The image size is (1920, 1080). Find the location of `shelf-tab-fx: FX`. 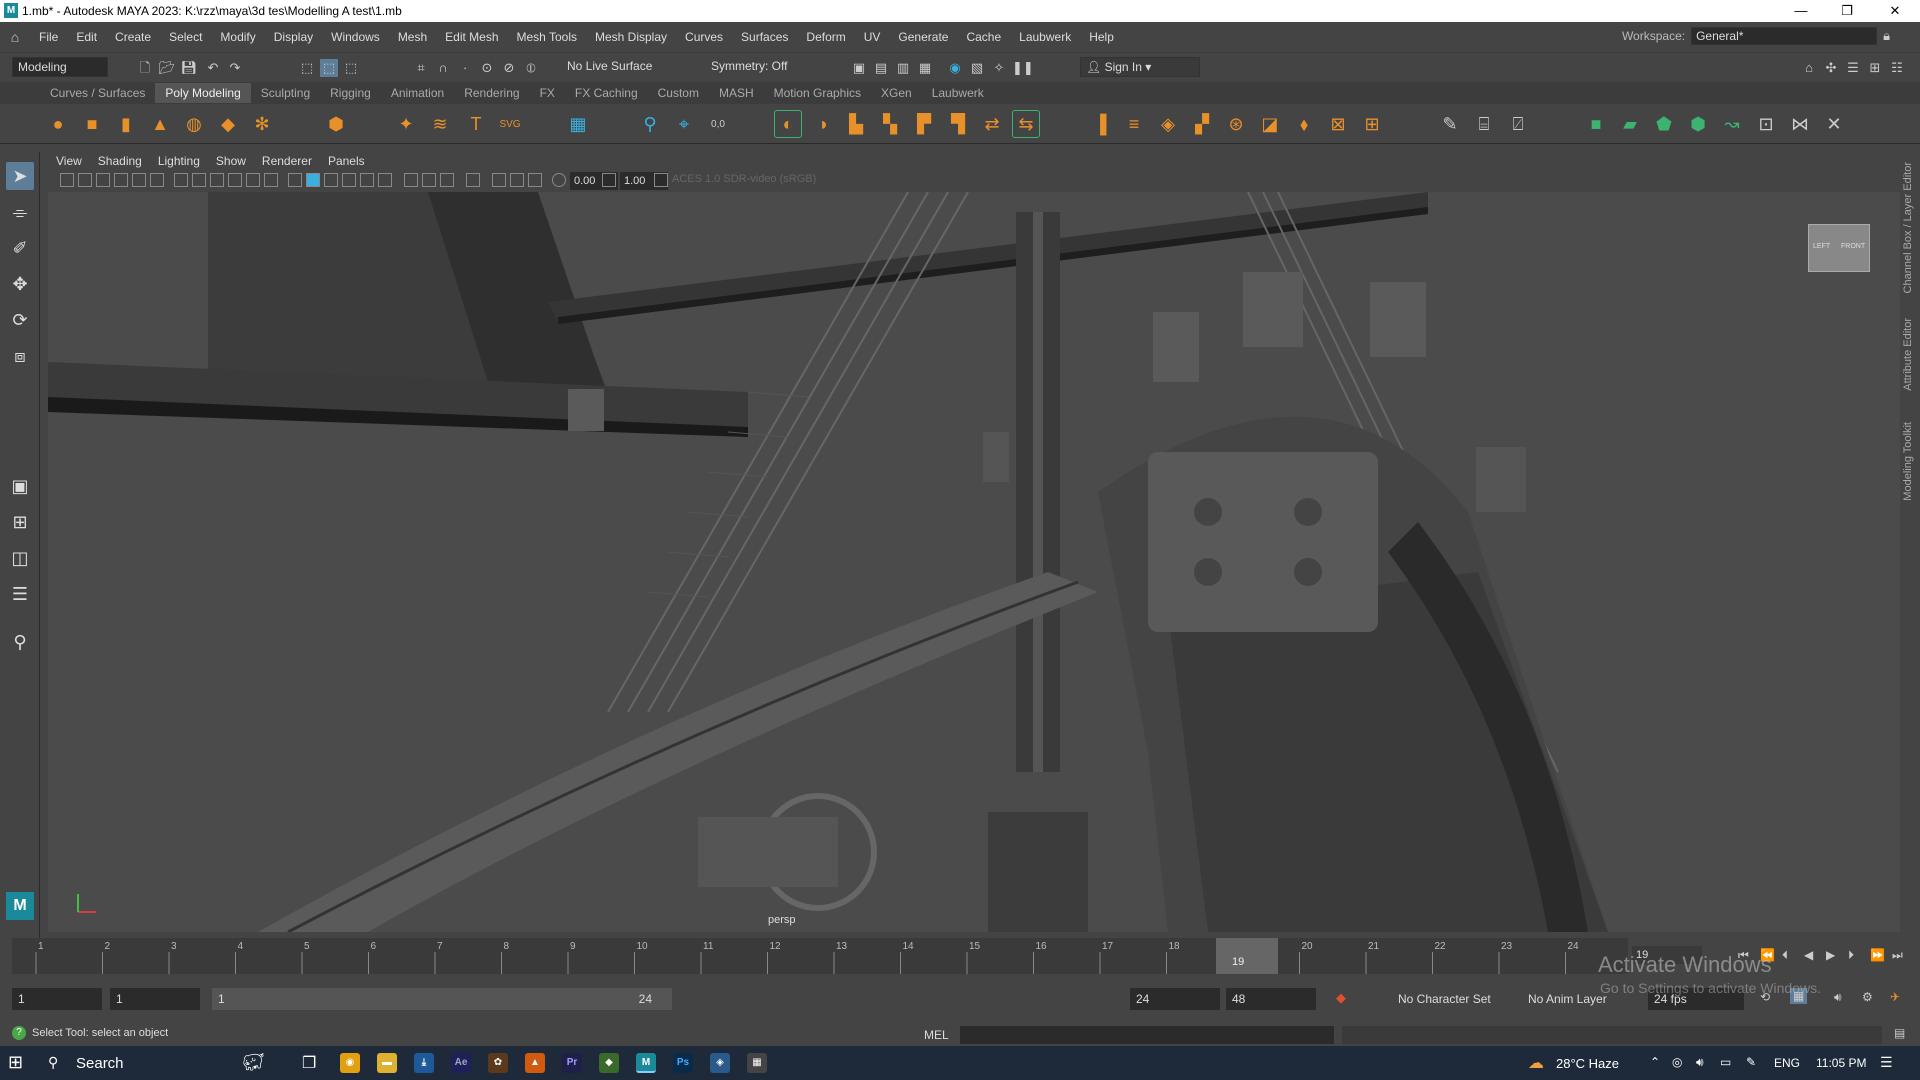

shelf-tab-fx: FX is located at coordinates (547, 93).